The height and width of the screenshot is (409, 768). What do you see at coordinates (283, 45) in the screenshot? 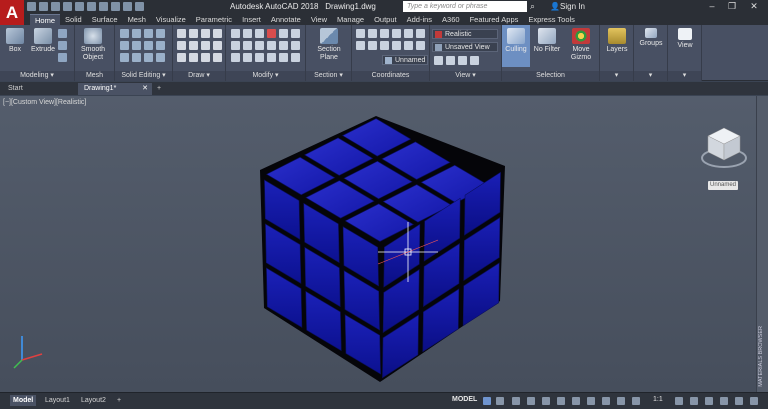
I see `array-icon` at bounding box center [283, 45].